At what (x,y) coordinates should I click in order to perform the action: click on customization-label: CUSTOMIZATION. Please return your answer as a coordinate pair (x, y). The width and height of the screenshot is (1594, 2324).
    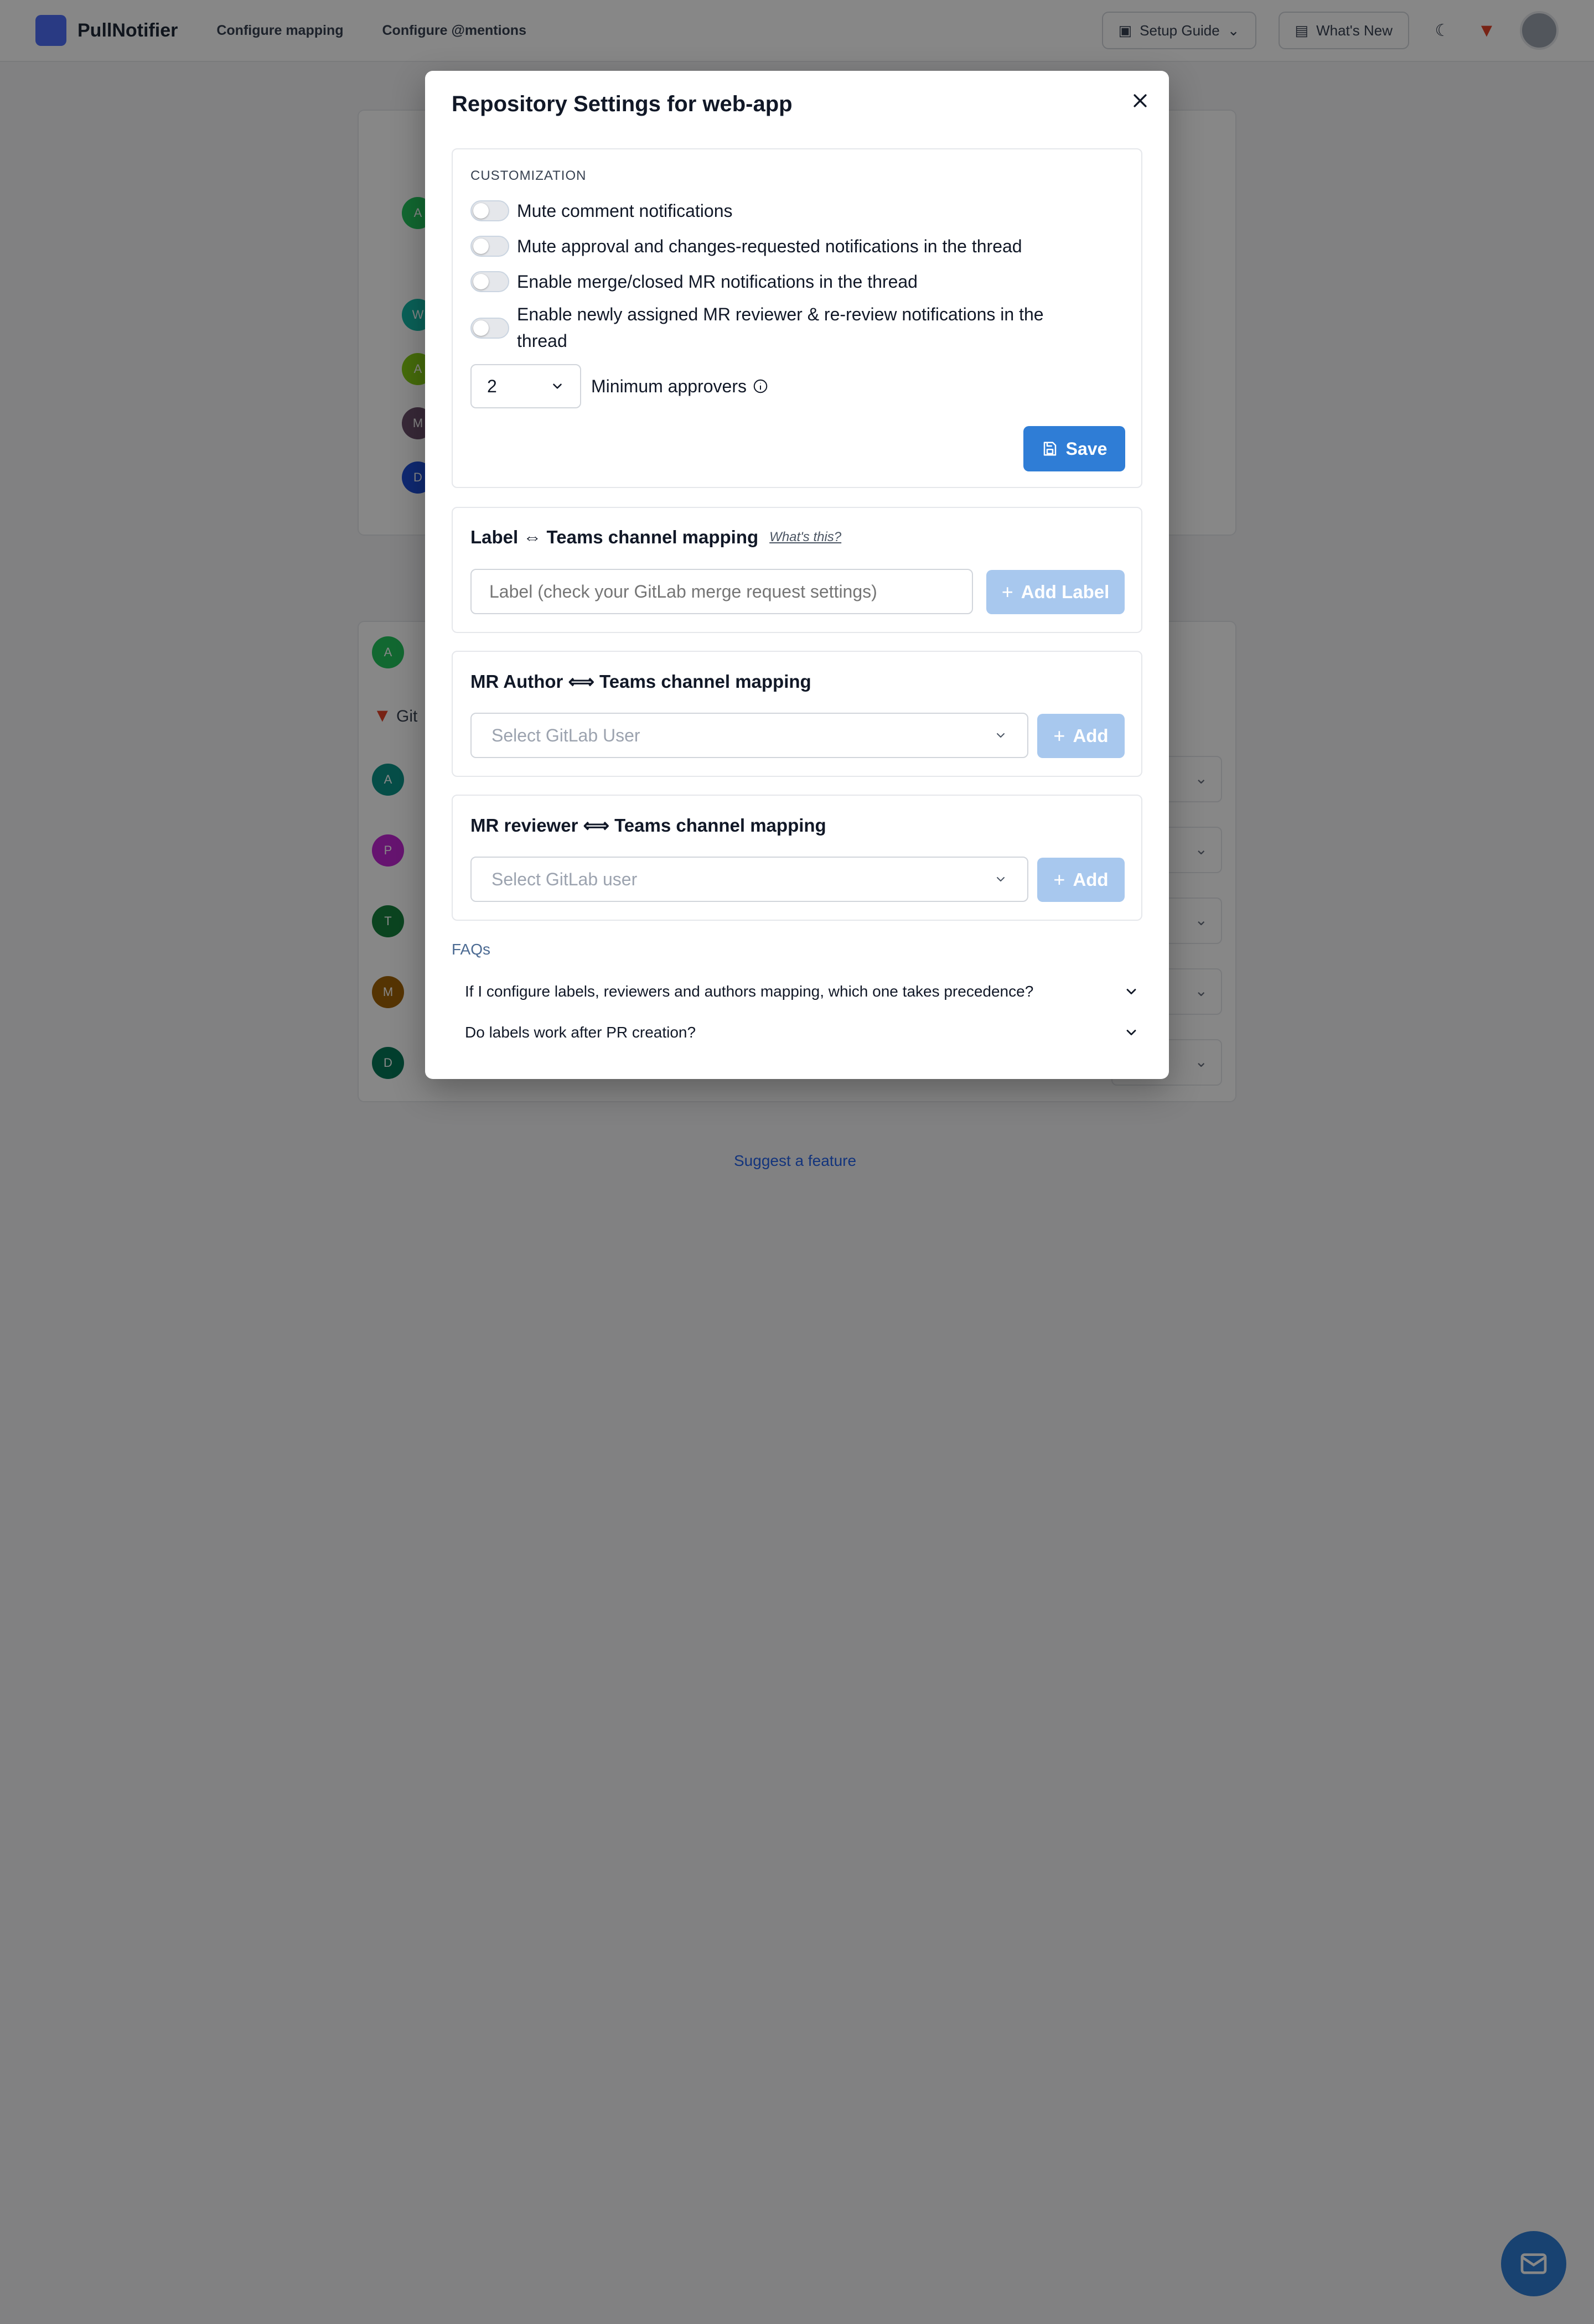
    Looking at the image, I should click on (529, 176).